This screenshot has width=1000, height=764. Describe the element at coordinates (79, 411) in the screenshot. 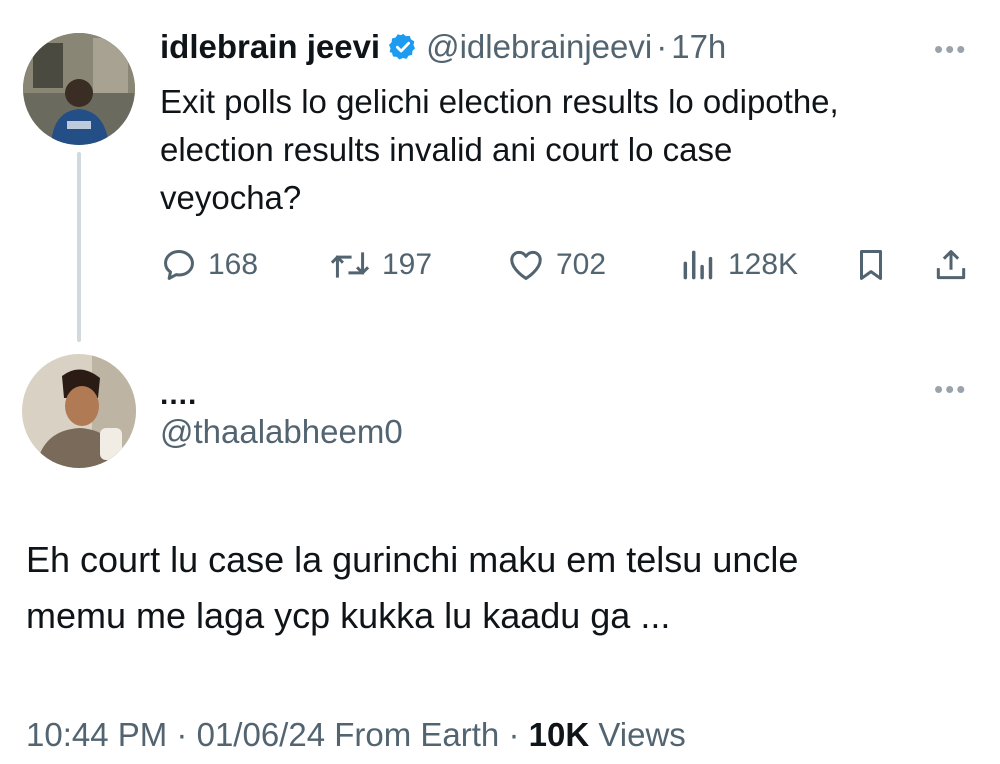

I see `avatar-thaalabheem0` at that location.